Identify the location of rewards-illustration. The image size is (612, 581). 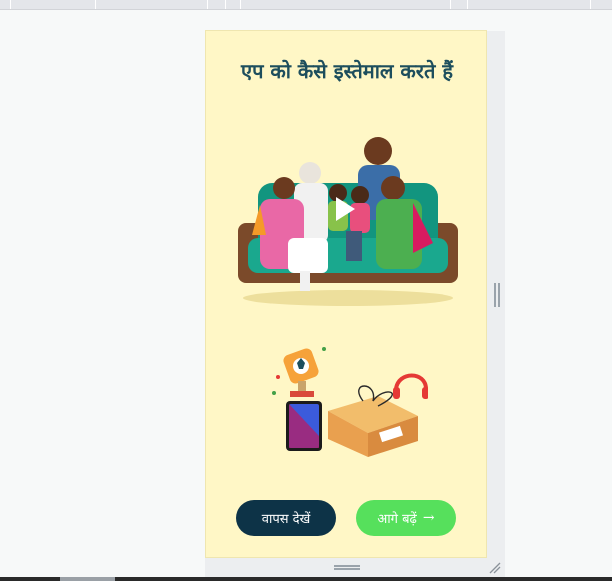
(350, 402).